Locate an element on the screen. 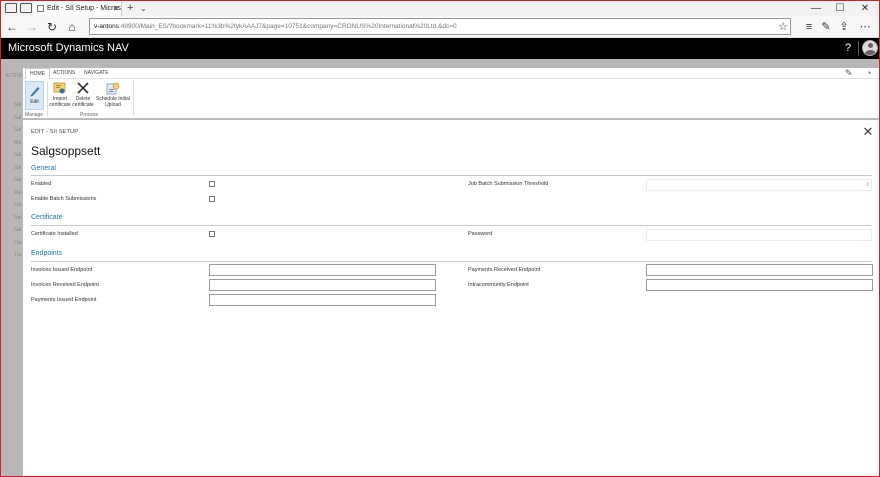 The width and height of the screenshot is (880, 477). more-menu-icon: ⋯ is located at coordinates (865, 27).